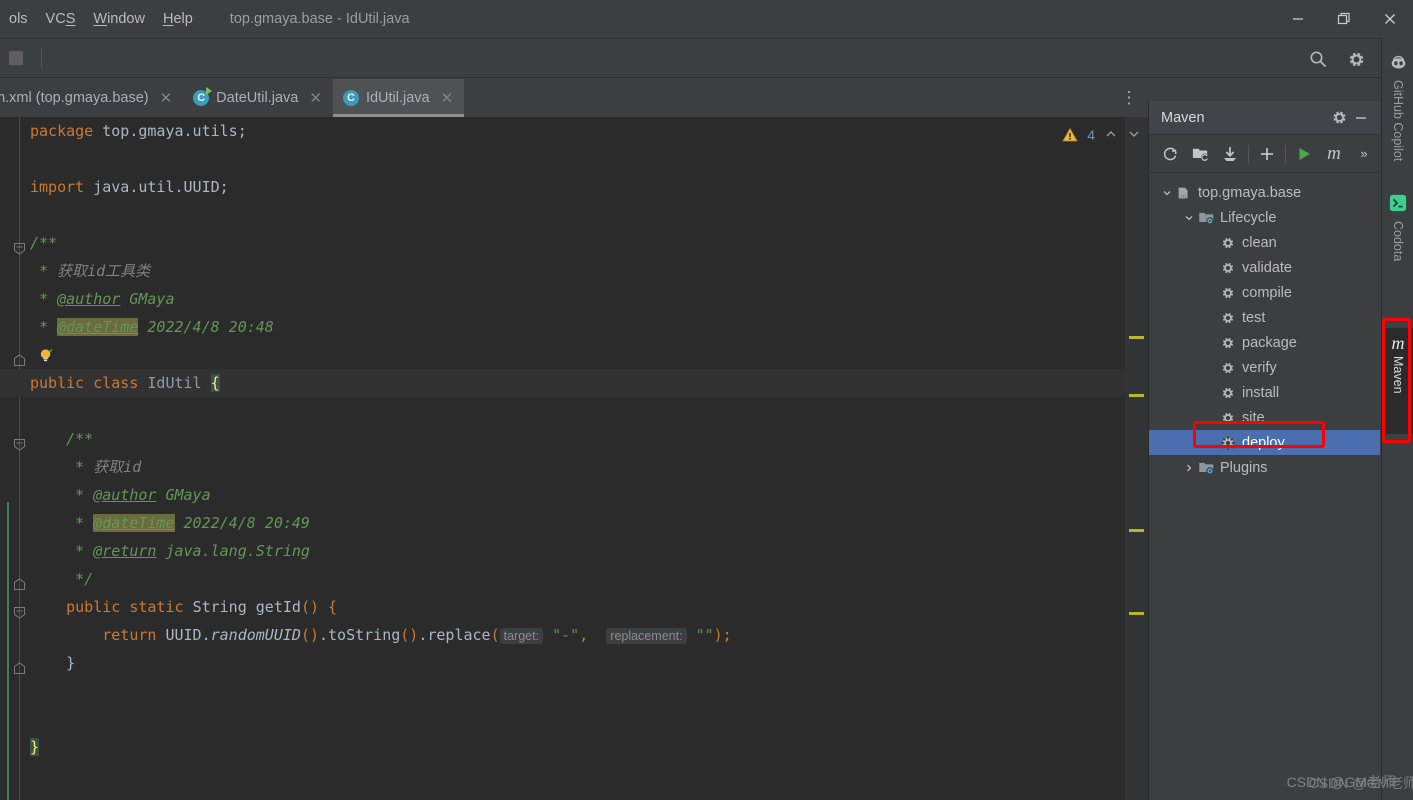 This screenshot has height=800, width=1413. I want to click on tab-dateutil-java: C DateUtil.java ✕, so click(258, 98).